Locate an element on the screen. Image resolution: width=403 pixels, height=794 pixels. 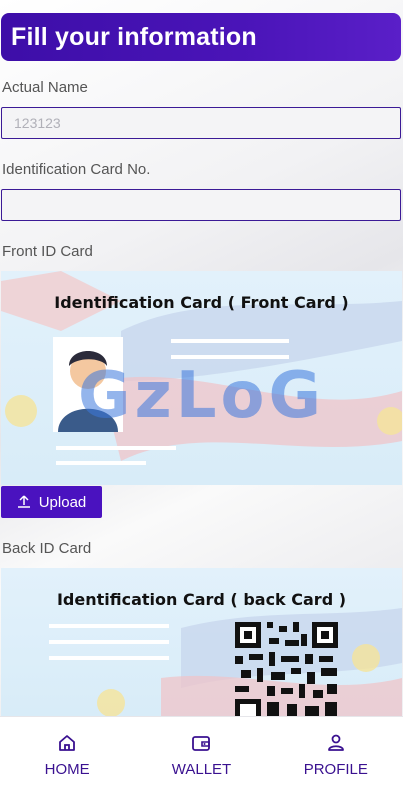
upload-icon is located at coordinates (24, 502).